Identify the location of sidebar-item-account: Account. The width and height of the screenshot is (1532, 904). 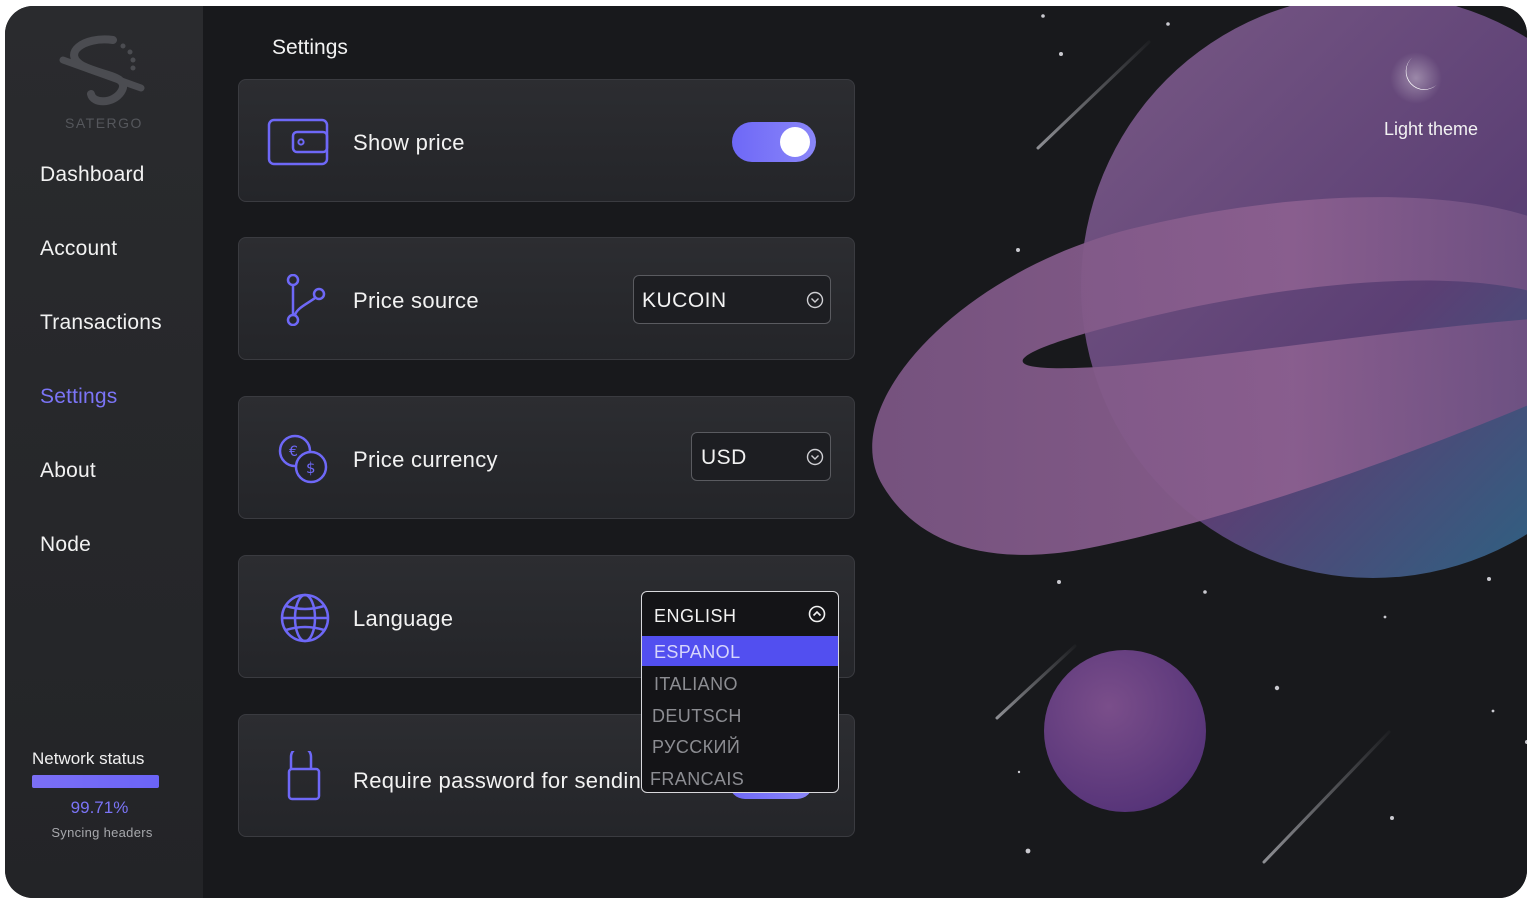
(78, 249).